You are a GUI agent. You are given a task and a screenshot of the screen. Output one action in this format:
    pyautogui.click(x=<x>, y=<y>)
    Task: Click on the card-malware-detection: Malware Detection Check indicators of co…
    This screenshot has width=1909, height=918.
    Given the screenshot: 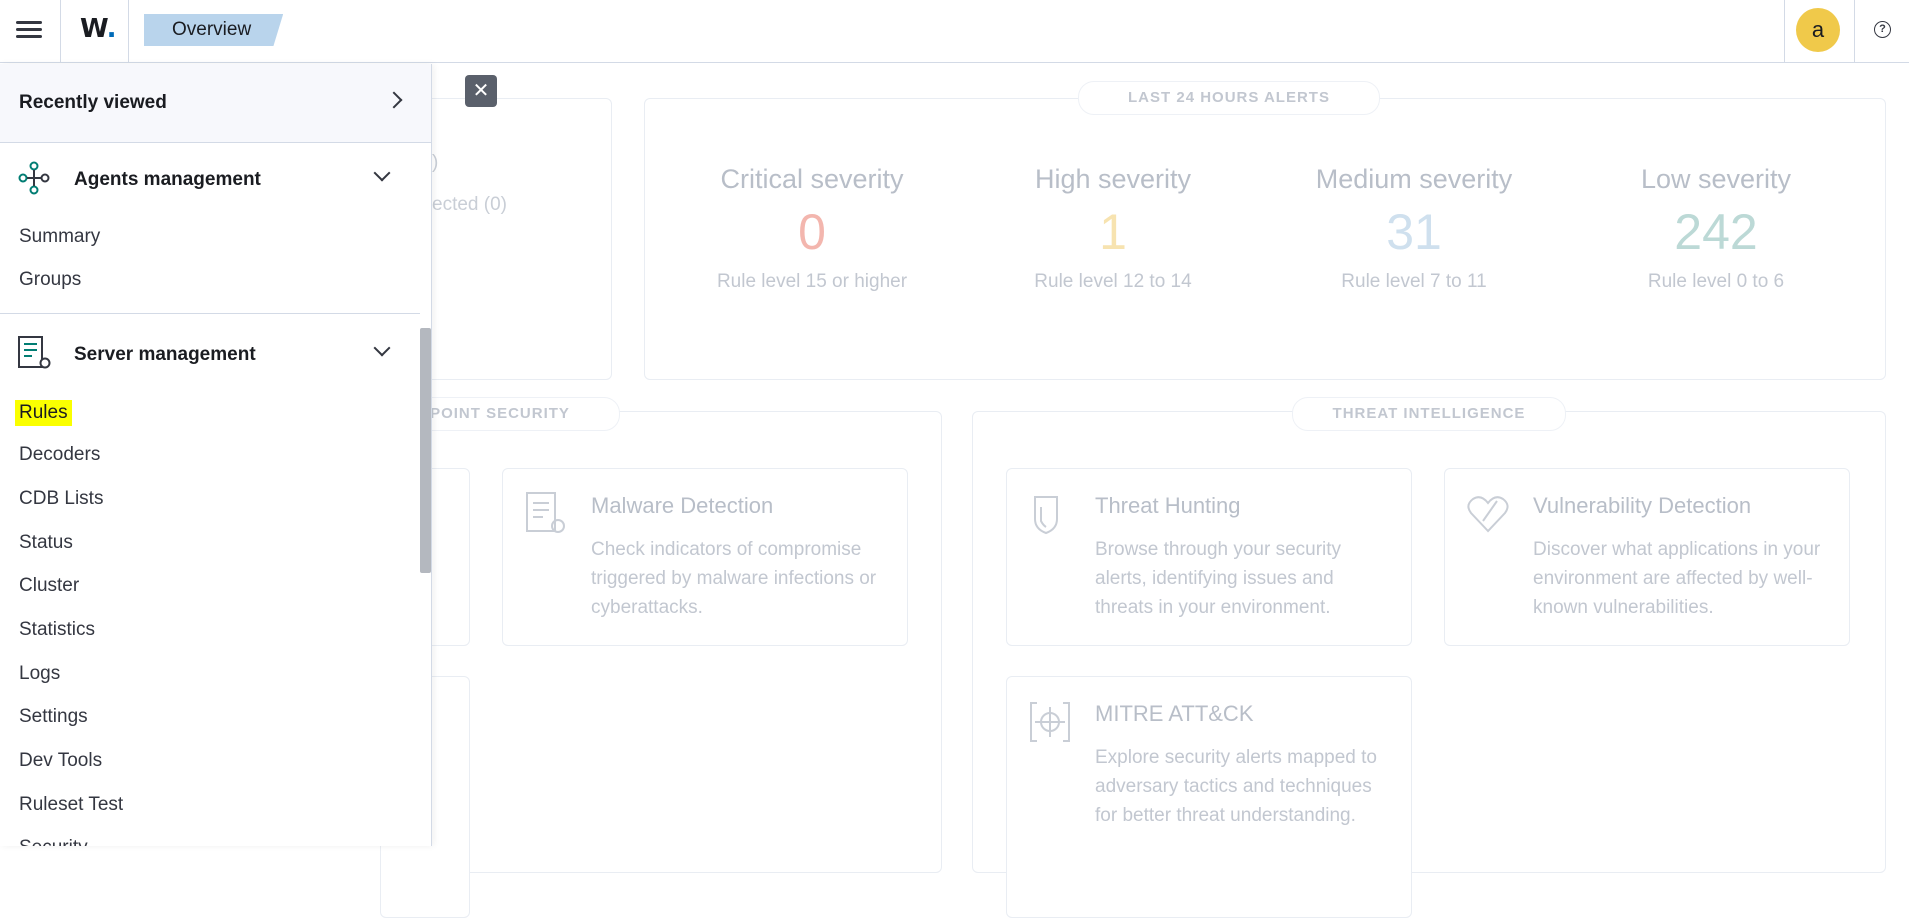 What is the action you would take?
    pyautogui.click(x=705, y=557)
    